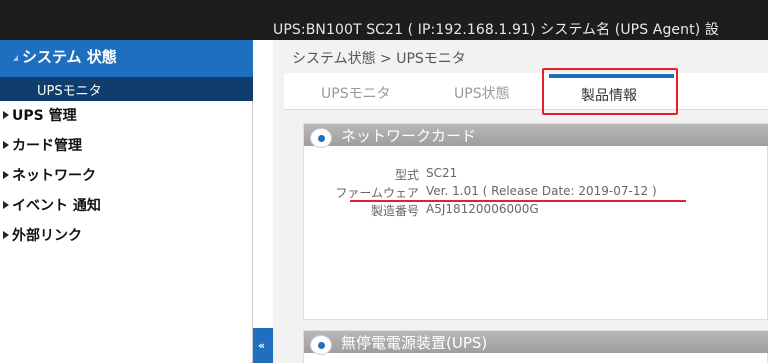 The image size is (768, 363). What do you see at coordinates (44, 116) in the screenshot?
I see `sidebar-item-label: UPS 管理` at bounding box center [44, 116].